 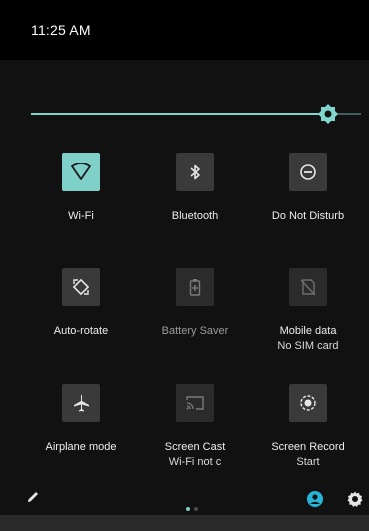 What do you see at coordinates (61, 30) in the screenshot?
I see `clock: 11:25 AM` at bounding box center [61, 30].